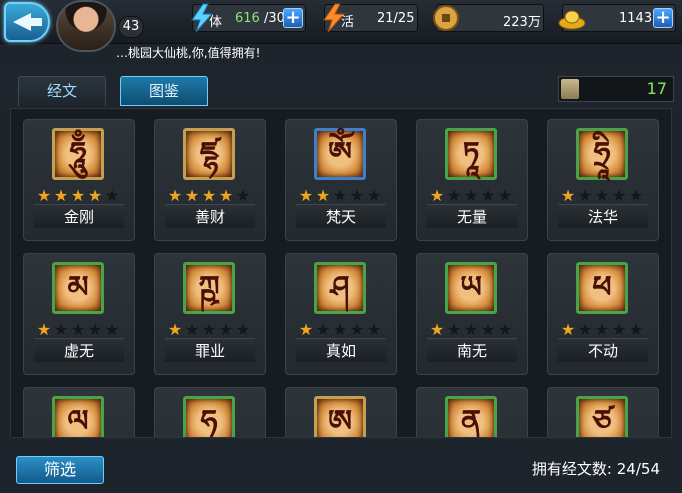 The width and height of the screenshot is (682, 493). I want to click on scripture-glyph: ཧཱུྃ, so click(78, 153).